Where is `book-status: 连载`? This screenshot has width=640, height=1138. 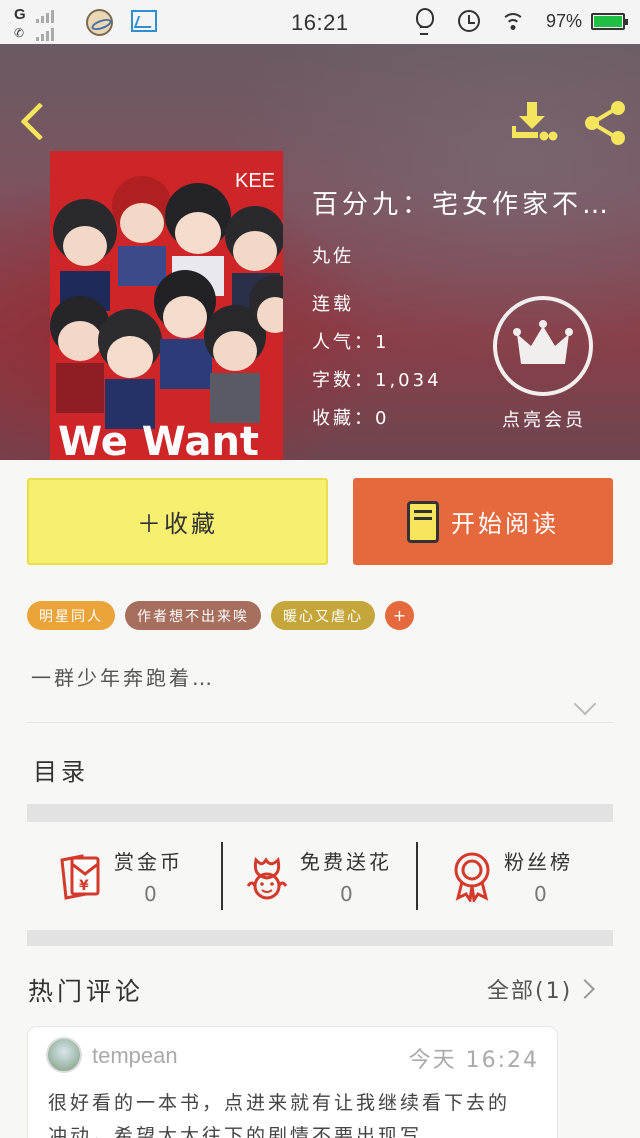
book-status: 连载 is located at coordinates (333, 304).